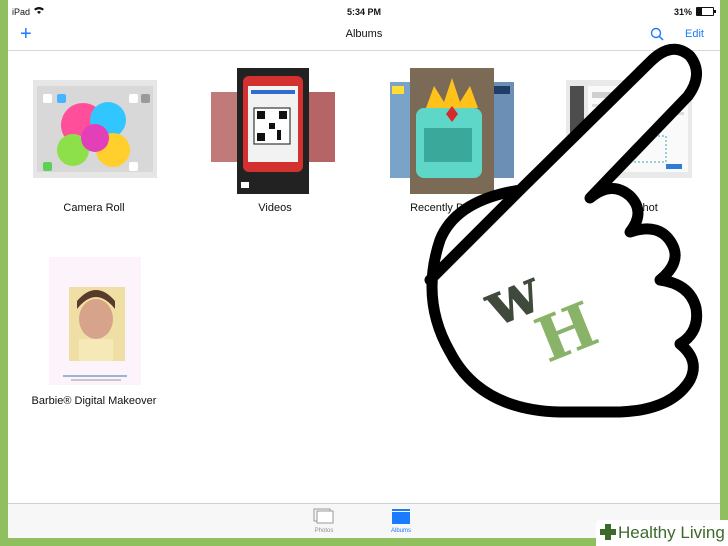 The image size is (728, 546). What do you see at coordinates (671, 532) in the screenshot?
I see `watermark-text: Healthy Living` at bounding box center [671, 532].